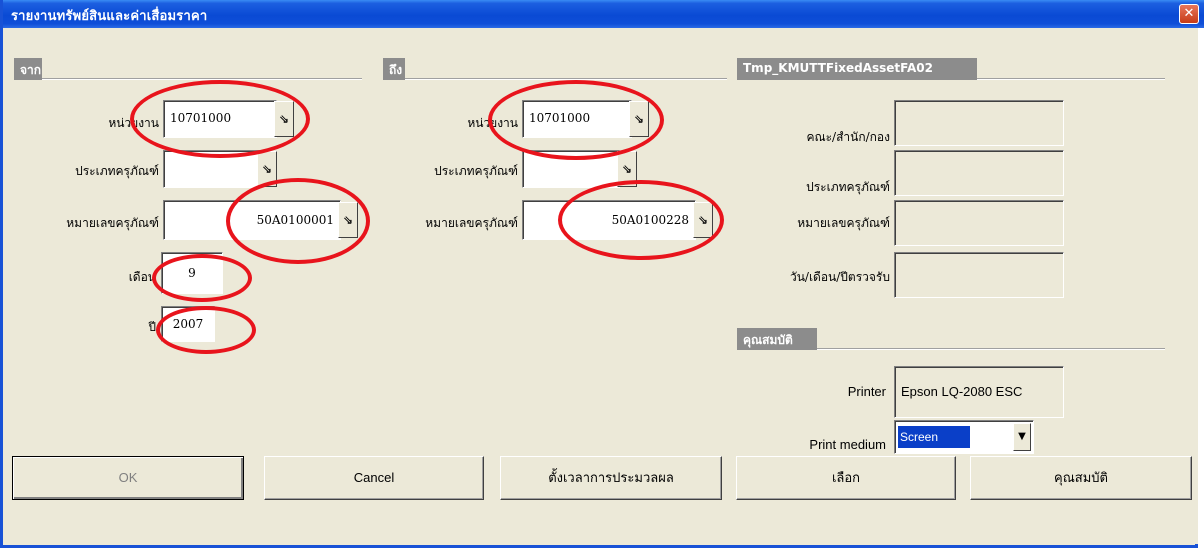  Describe the element at coordinates (188, 324) in the screenshot. I see `from-year-input: 2007` at that location.